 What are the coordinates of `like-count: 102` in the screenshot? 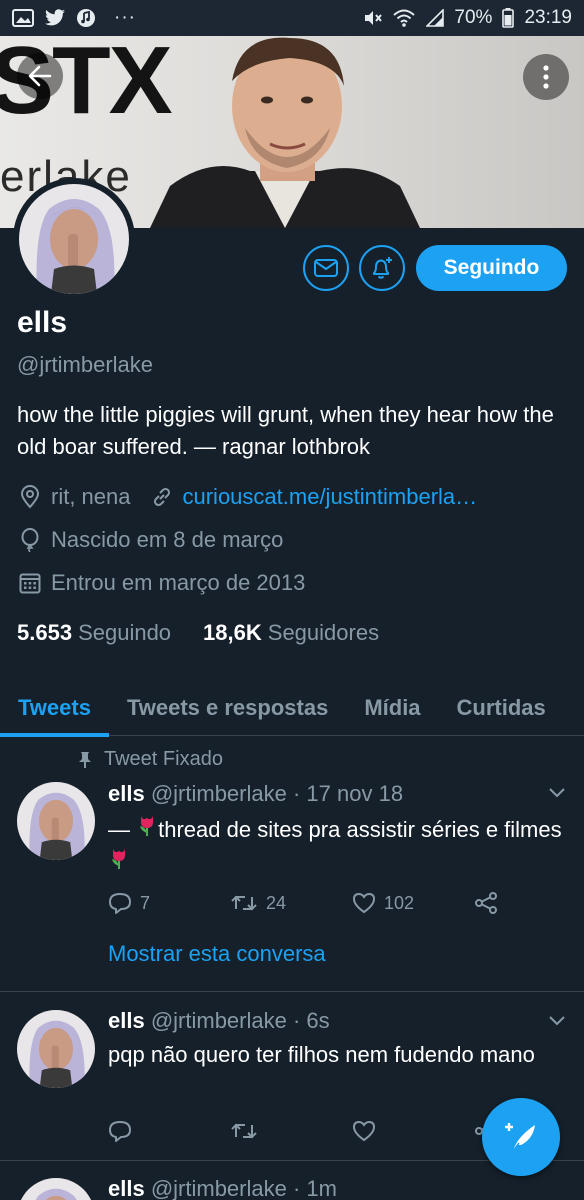 It's located at (399, 902).